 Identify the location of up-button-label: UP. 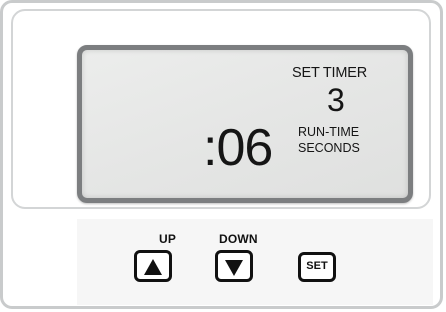
(168, 239).